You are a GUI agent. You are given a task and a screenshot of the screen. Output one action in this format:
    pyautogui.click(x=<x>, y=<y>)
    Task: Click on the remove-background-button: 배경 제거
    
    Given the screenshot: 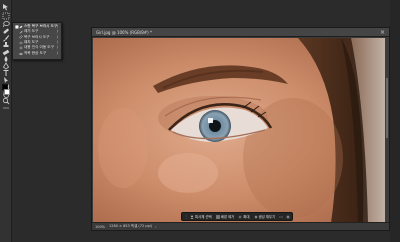 What is the action you would take?
    pyautogui.click(x=225, y=216)
    